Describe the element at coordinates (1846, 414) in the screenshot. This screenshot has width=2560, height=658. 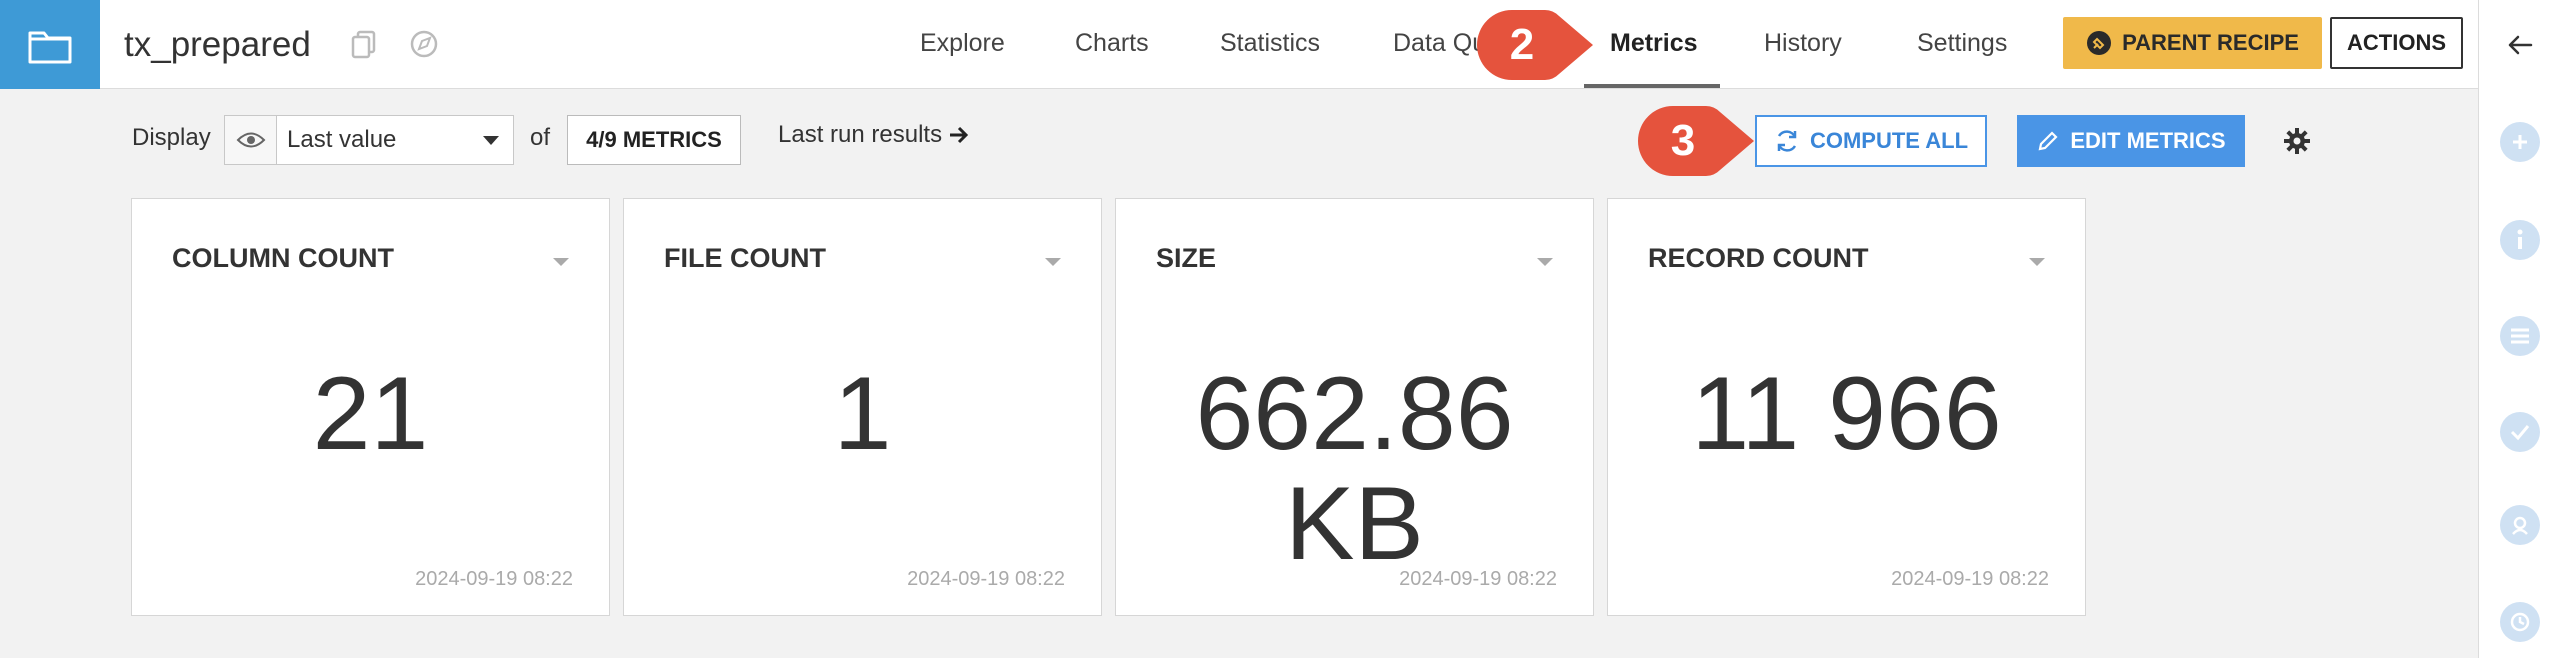
I see `metric-value: 11 966` at that location.